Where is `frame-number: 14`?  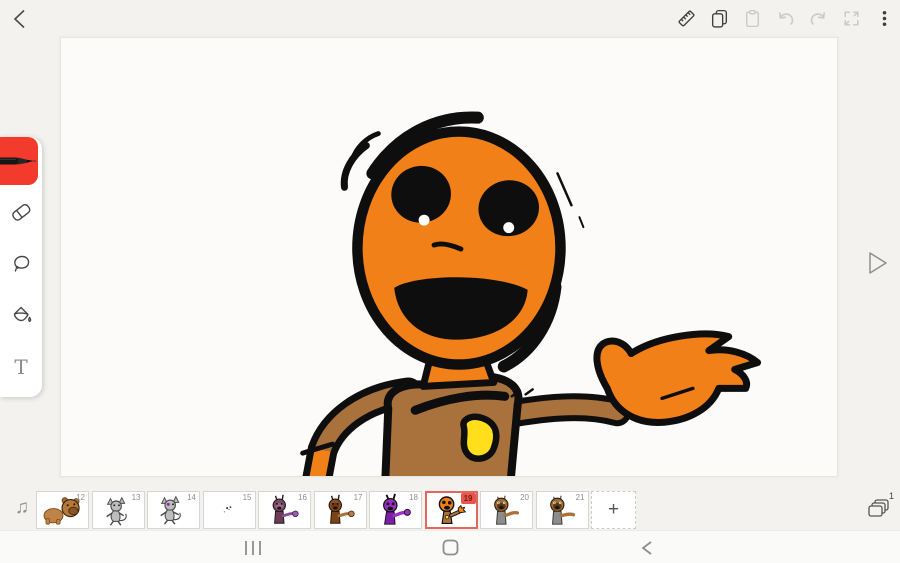
frame-number: 14 is located at coordinates (191, 497).